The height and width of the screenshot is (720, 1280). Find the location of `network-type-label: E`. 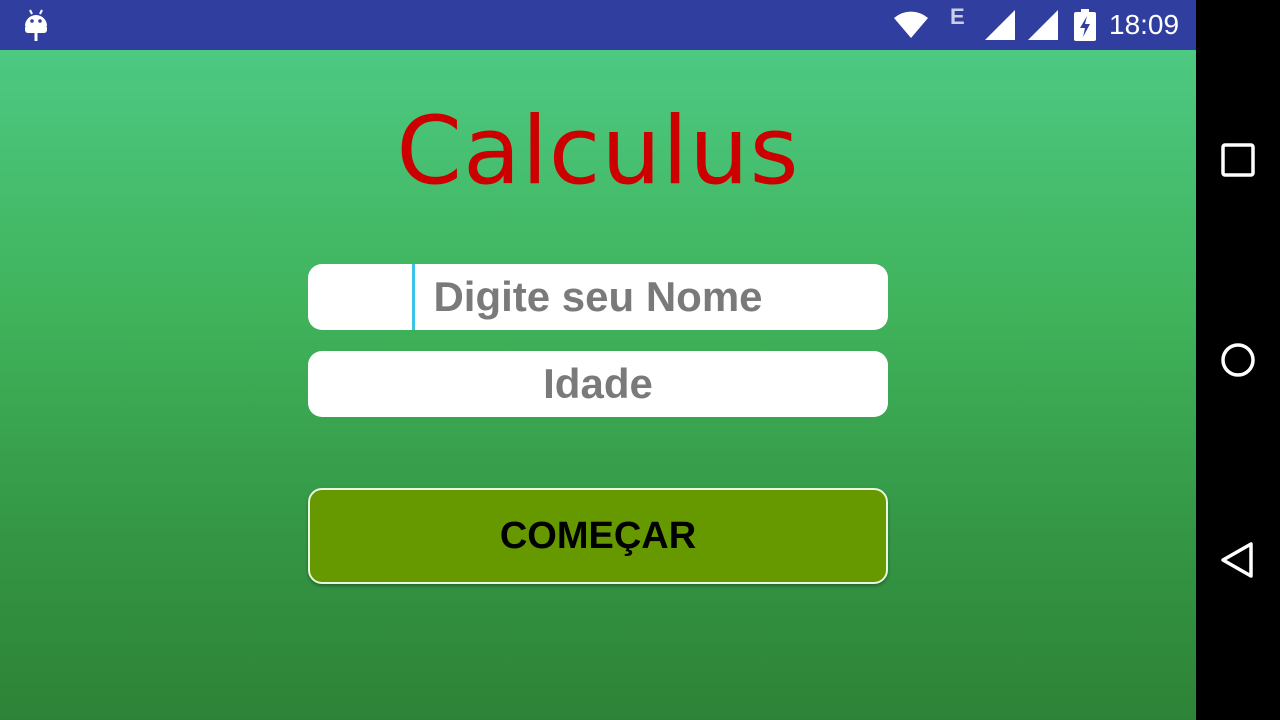

network-type-label: E is located at coordinates (957, 16).